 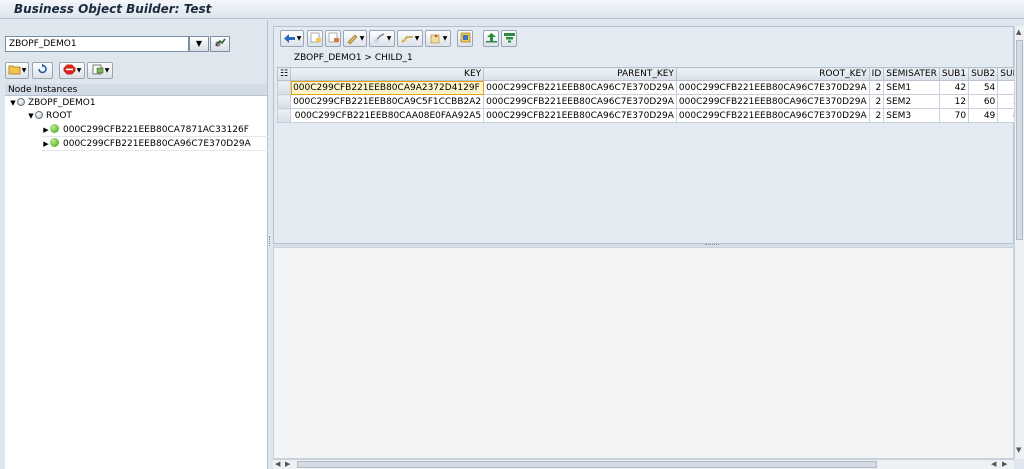 I want to click on stop-button: ▼, so click(x=72, y=70).